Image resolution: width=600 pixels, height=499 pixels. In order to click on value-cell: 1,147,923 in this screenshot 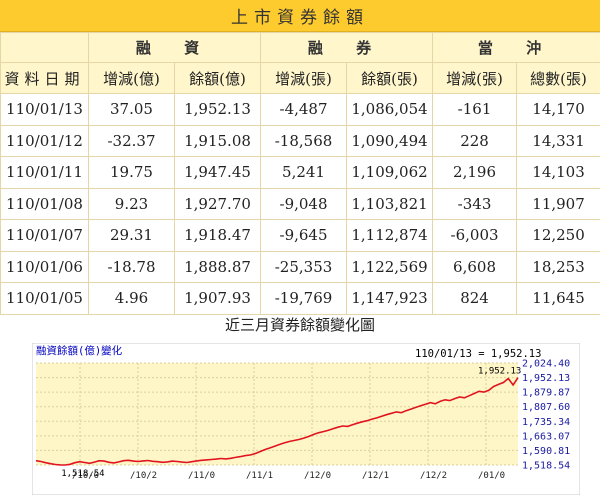, I will do `click(390, 298)`.